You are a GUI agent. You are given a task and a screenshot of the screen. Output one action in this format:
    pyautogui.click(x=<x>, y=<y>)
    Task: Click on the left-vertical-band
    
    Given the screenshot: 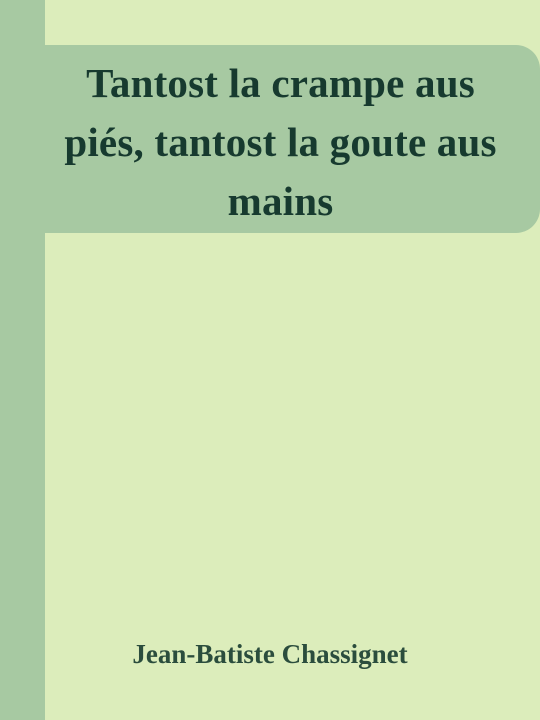 What is the action you would take?
    pyautogui.click(x=22, y=360)
    